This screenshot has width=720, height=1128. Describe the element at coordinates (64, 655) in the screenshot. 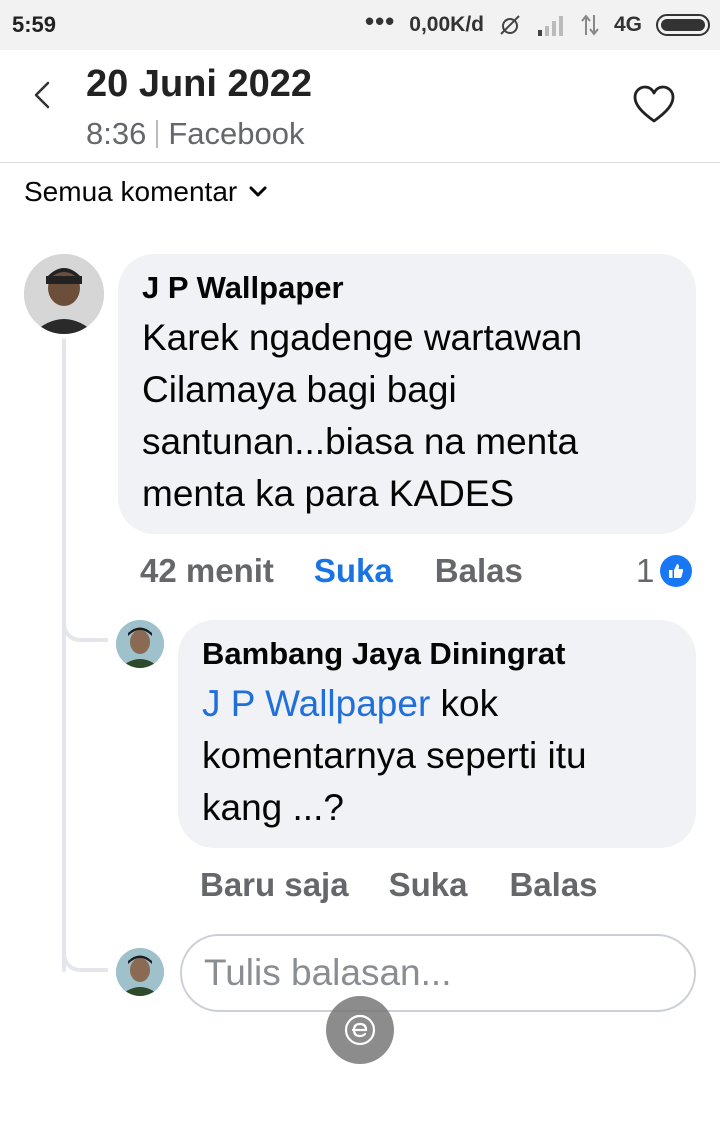

I see `thread-line` at that location.